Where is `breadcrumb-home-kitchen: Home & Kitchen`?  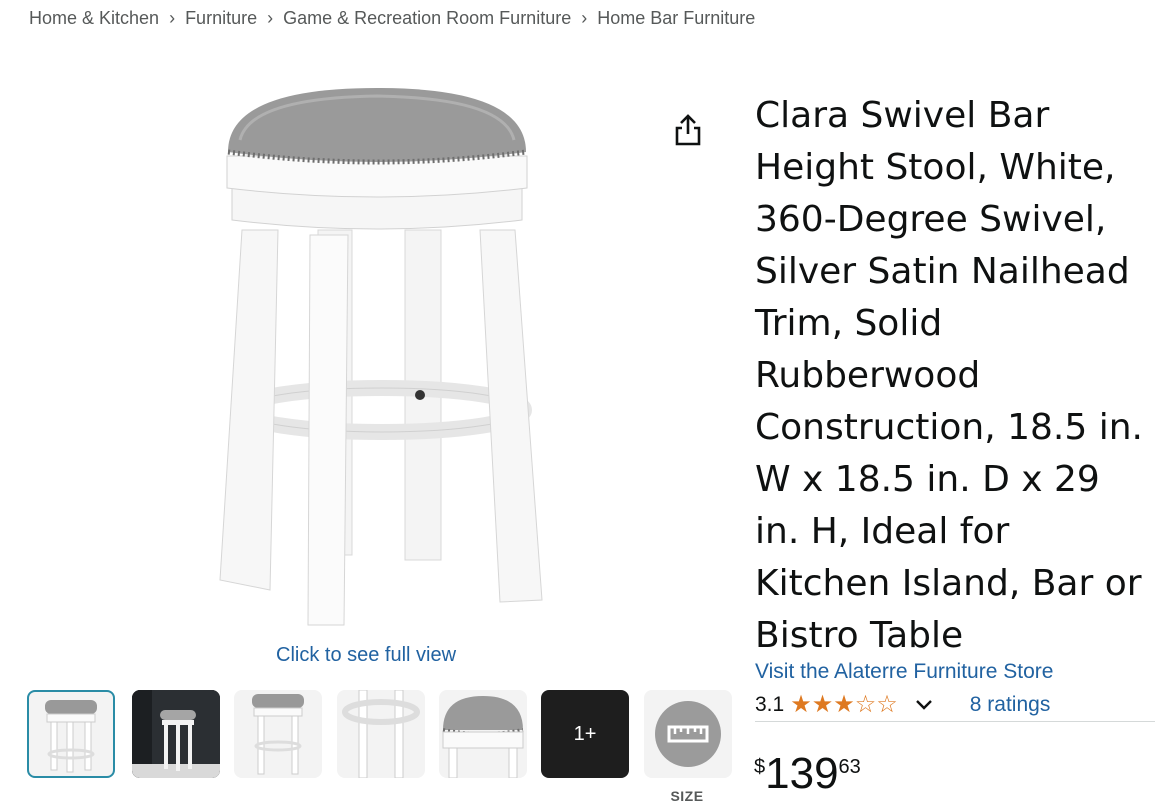 breadcrumb-home-kitchen: Home & Kitchen is located at coordinates (94, 18).